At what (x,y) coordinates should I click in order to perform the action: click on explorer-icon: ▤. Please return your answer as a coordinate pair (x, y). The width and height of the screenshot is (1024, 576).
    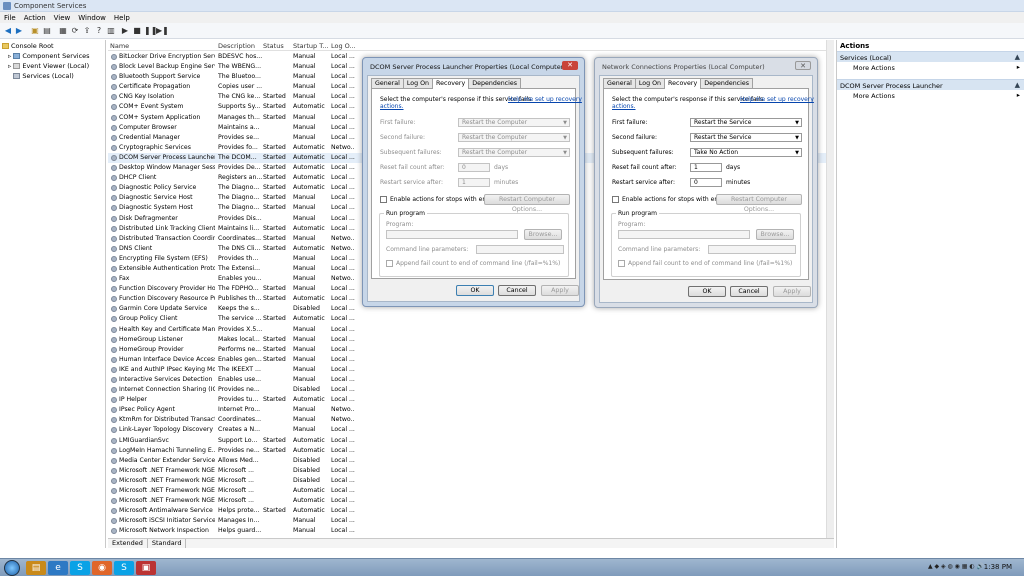
    Looking at the image, I should click on (36, 568).